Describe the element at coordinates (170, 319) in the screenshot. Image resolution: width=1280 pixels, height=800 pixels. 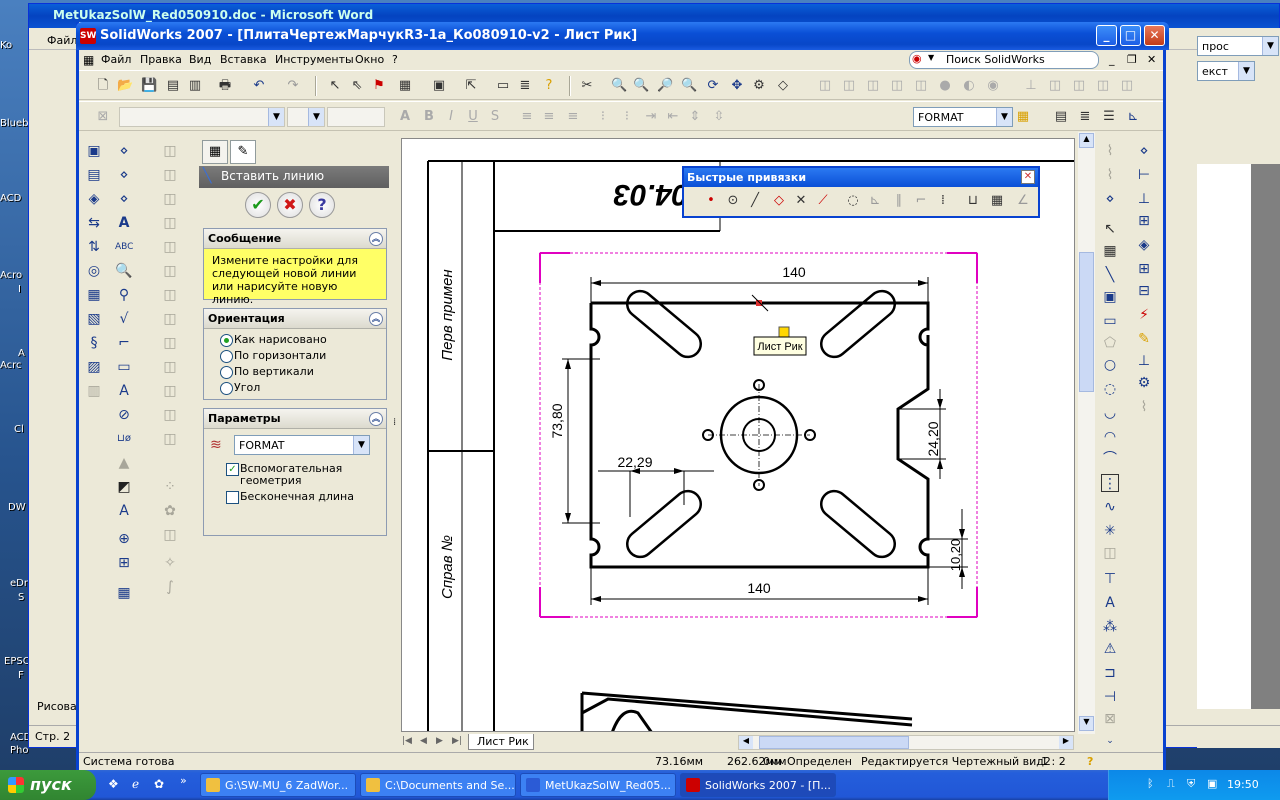
I see `feature-icon-8: ◫` at that location.